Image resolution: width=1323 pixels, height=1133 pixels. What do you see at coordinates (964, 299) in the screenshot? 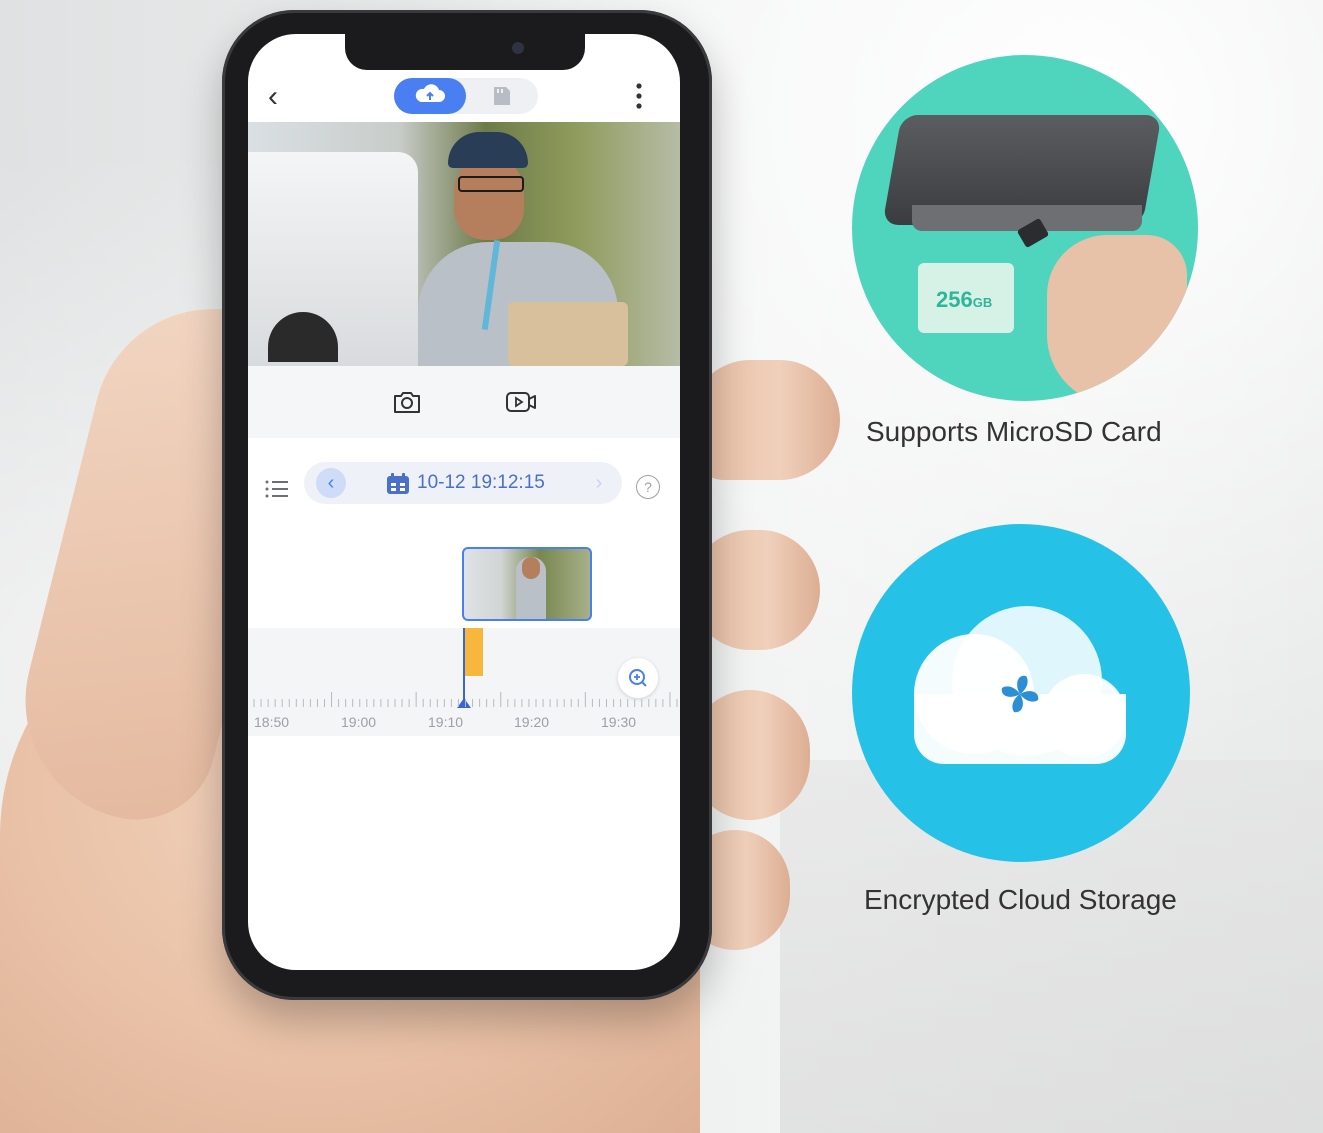
I see `card-capacity: 256GB` at bounding box center [964, 299].